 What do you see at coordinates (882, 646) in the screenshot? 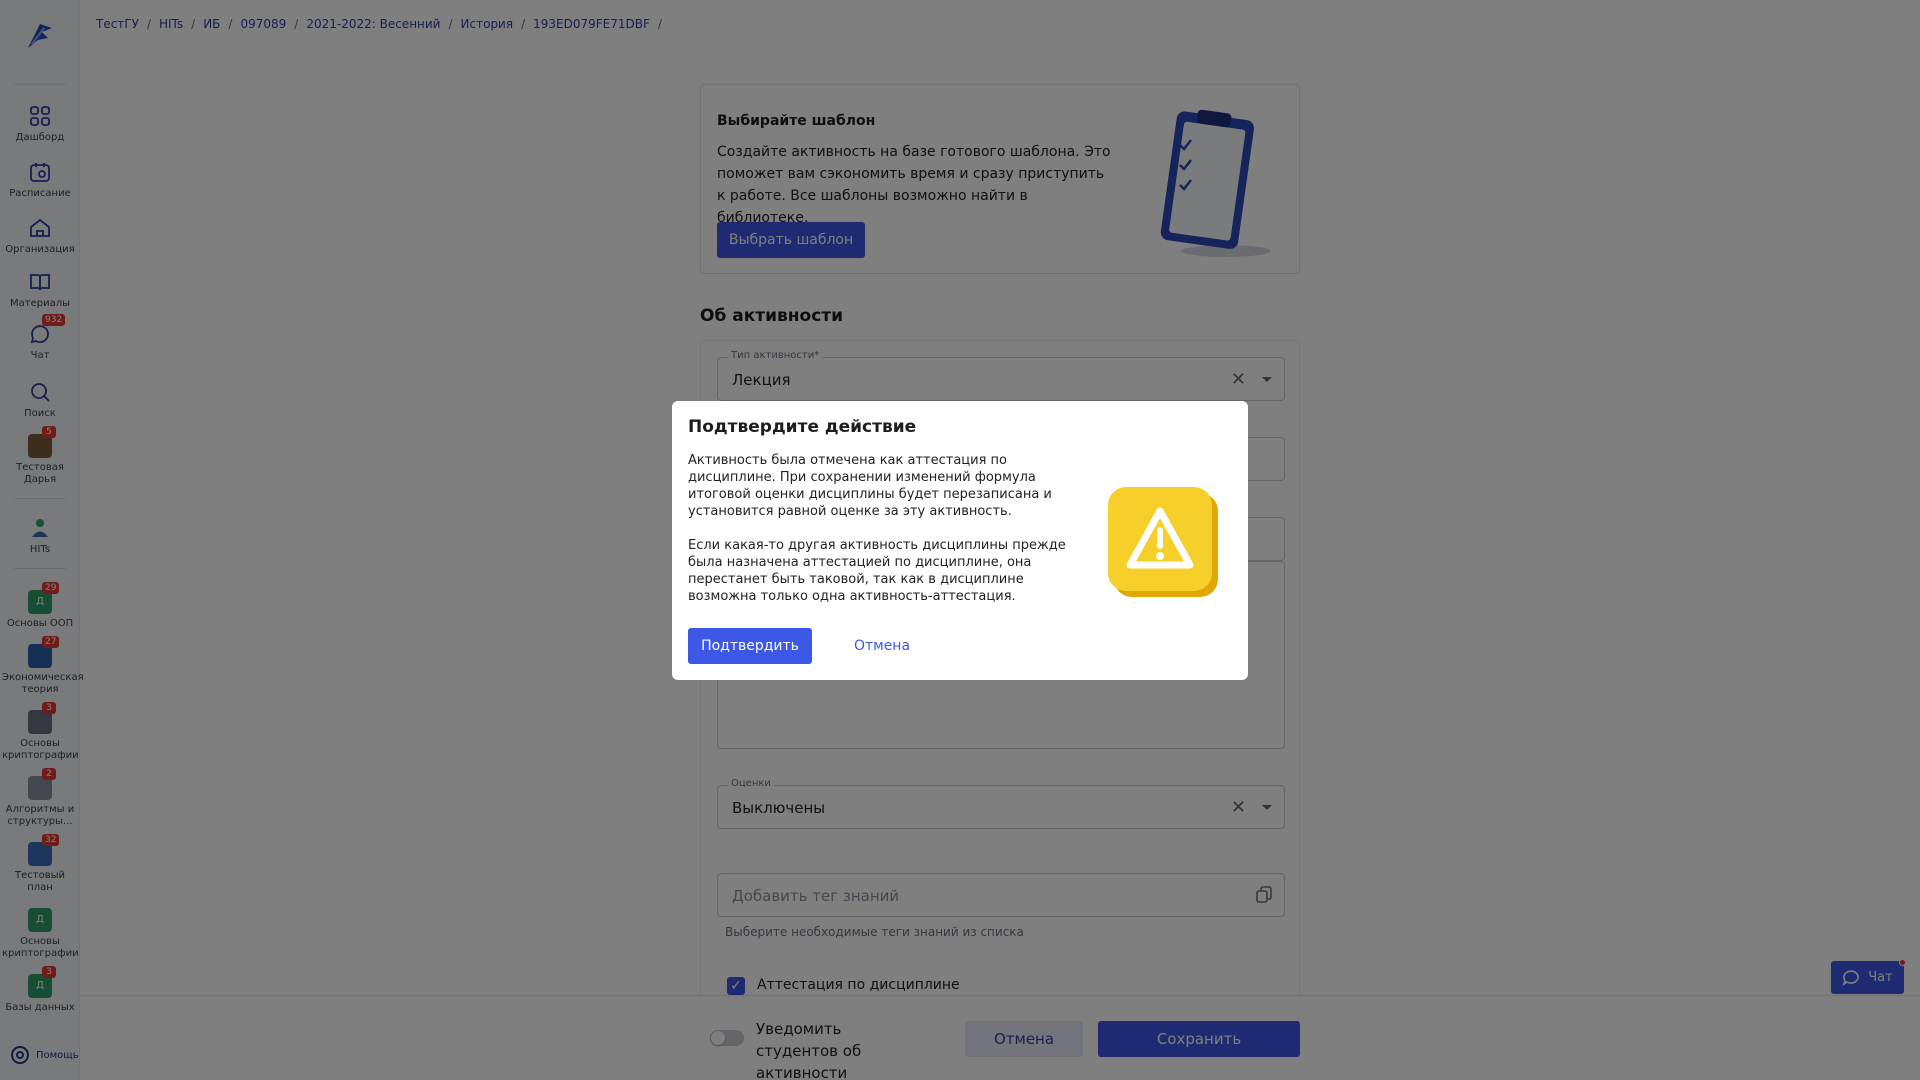
I see `dialog-cancel-button: Отмена` at bounding box center [882, 646].